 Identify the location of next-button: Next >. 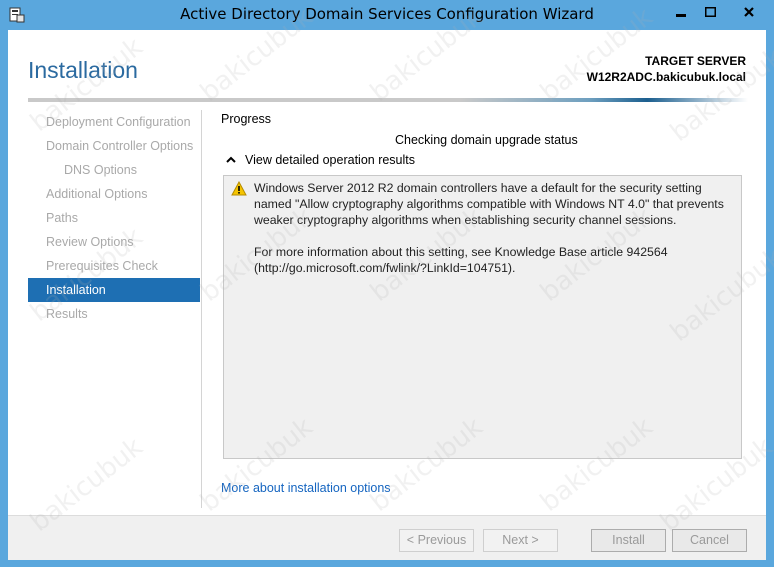
(520, 540).